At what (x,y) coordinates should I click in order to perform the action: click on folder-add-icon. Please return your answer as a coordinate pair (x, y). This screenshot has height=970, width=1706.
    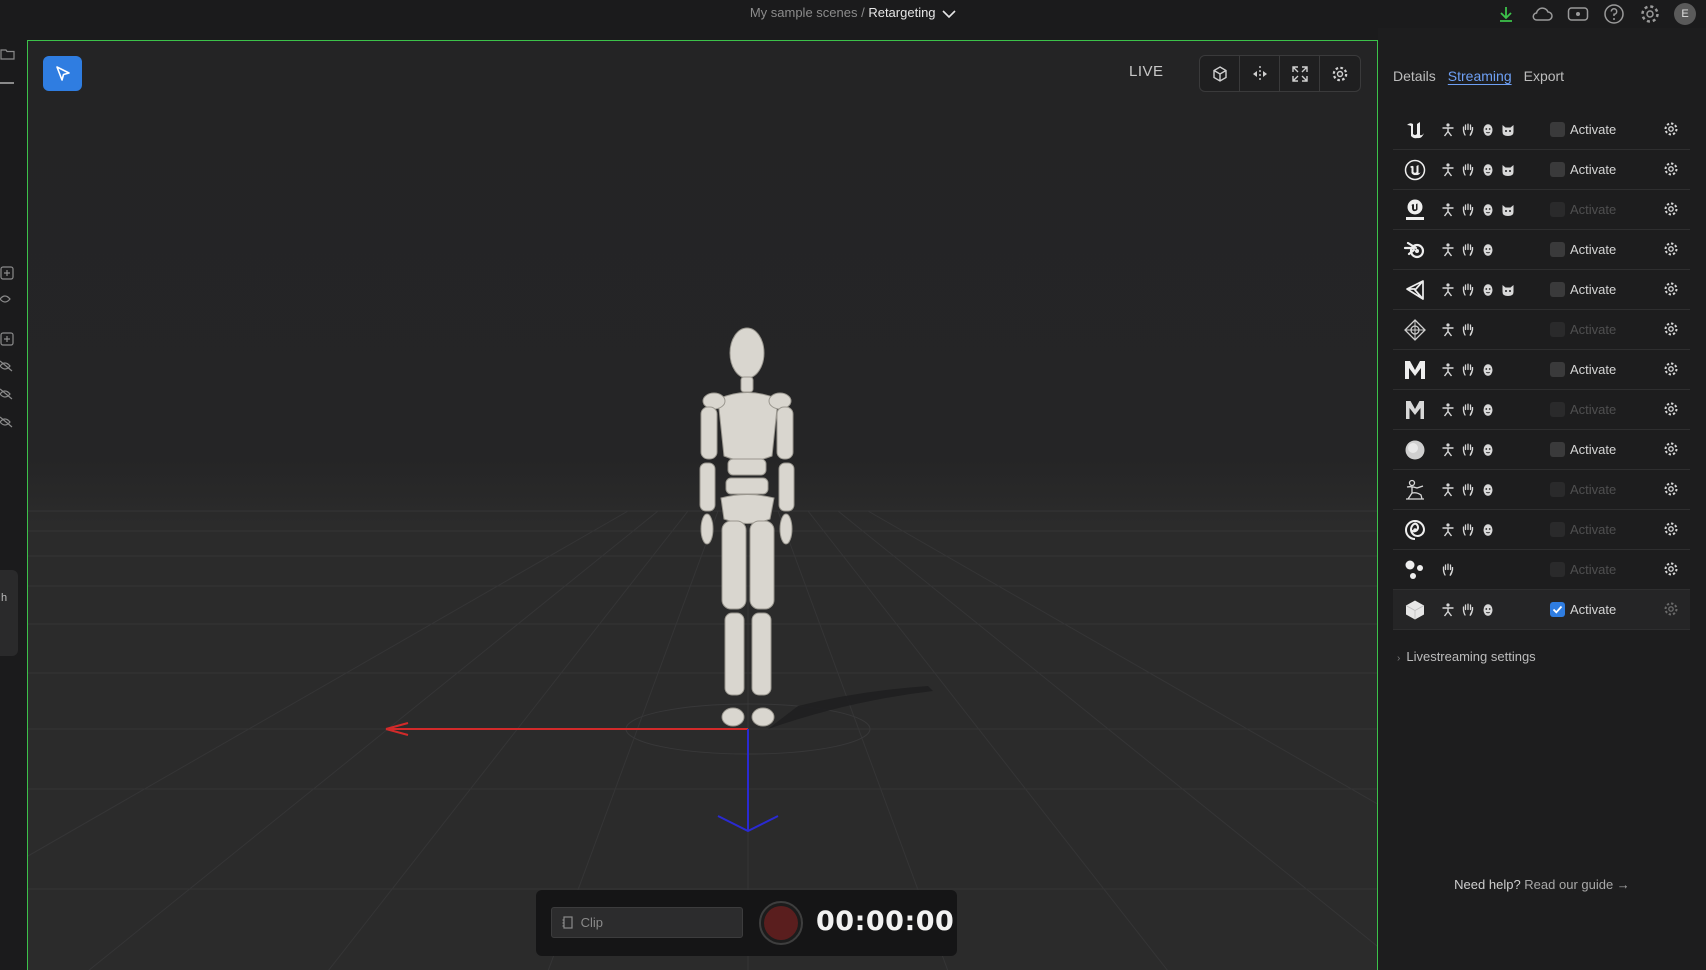
    Looking at the image, I should click on (8, 54).